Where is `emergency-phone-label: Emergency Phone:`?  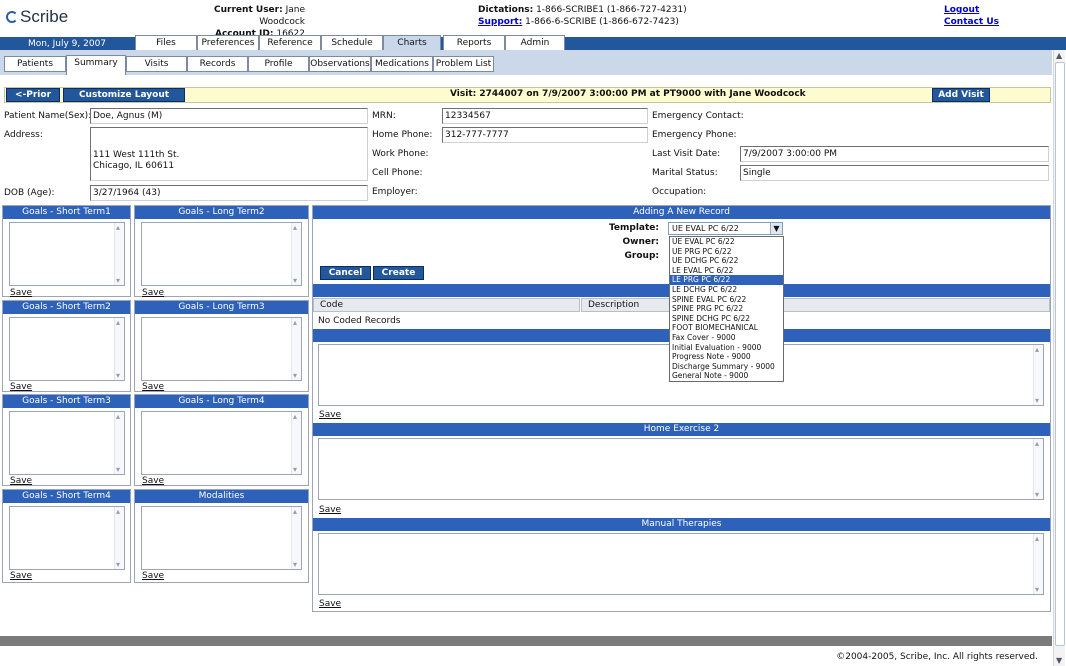
emergency-phone-label: Emergency Phone: is located at coordinates (694, 135).